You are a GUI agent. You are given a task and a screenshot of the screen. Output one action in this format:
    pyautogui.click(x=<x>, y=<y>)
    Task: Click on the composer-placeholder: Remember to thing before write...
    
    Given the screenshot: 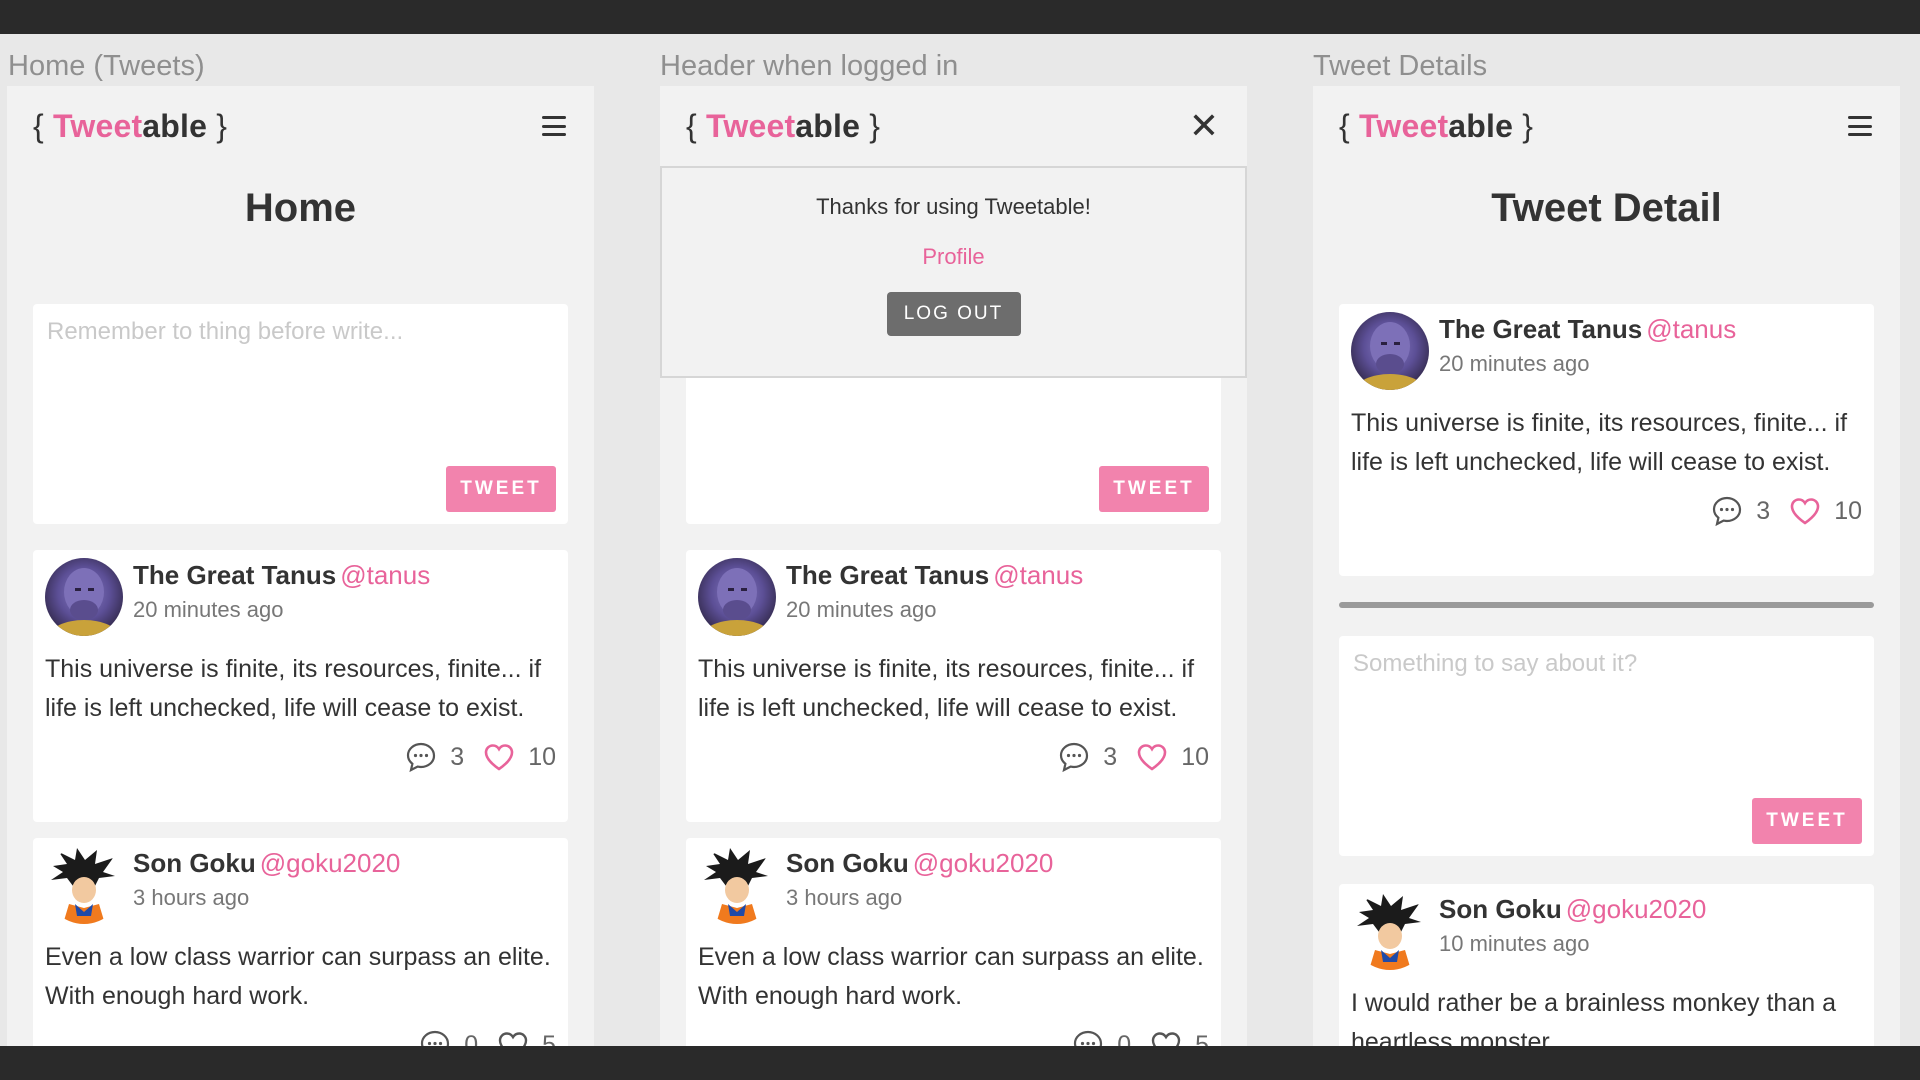 What is the action you would take?
    pyautogui.click(x=225, y=331)
    